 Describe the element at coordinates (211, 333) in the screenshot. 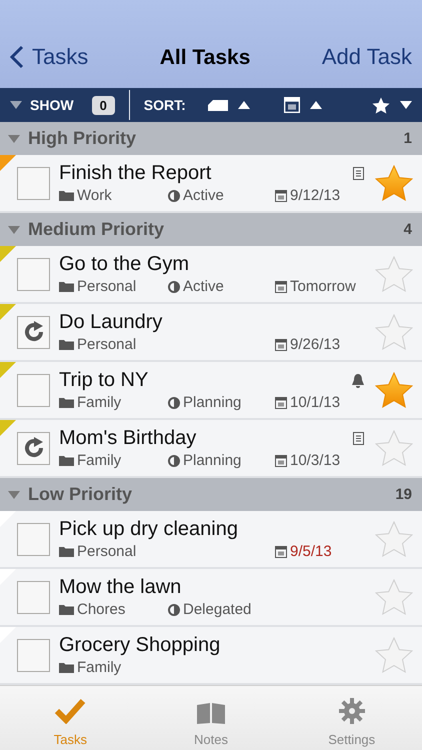

I see `task-row: Do Laundry Personal 9/26/13` at that location.